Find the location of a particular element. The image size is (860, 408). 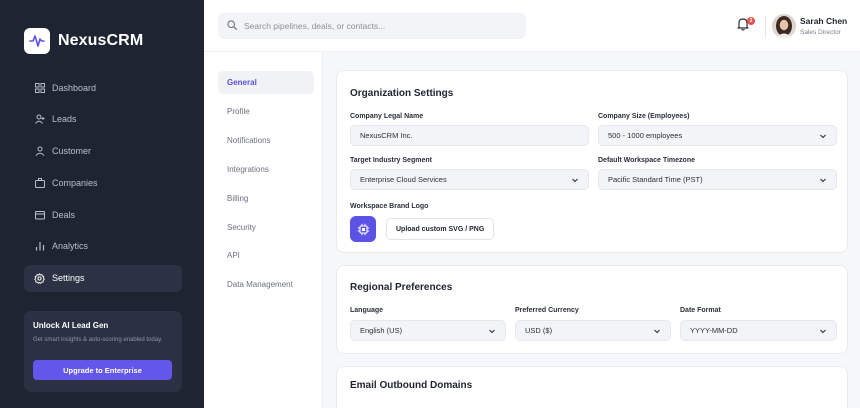

card-title: Organization Settings is located at coordinates (402, 93).